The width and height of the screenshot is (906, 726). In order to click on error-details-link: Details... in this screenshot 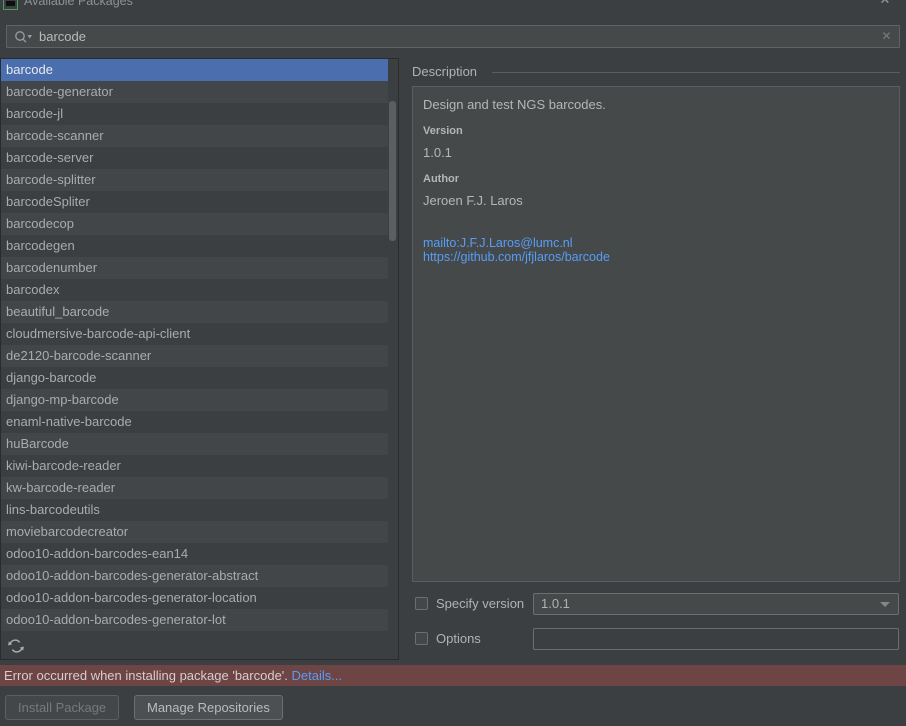, I will do `click(317, 675)`.